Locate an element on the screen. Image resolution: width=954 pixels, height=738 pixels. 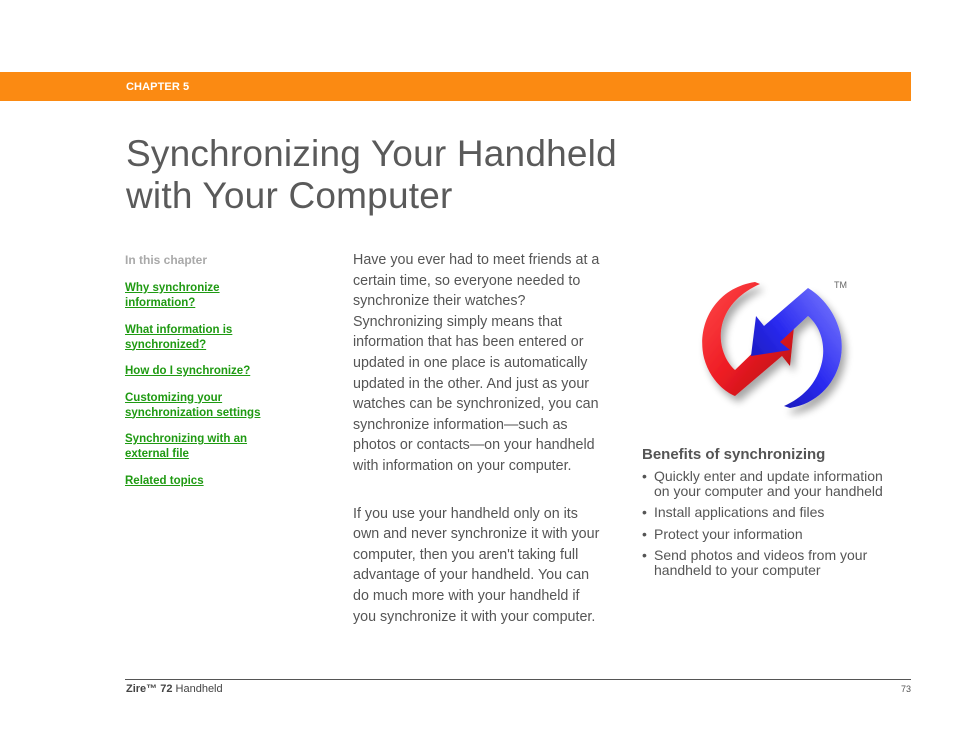
page-number: 73 is located at coordinates (905, 689).